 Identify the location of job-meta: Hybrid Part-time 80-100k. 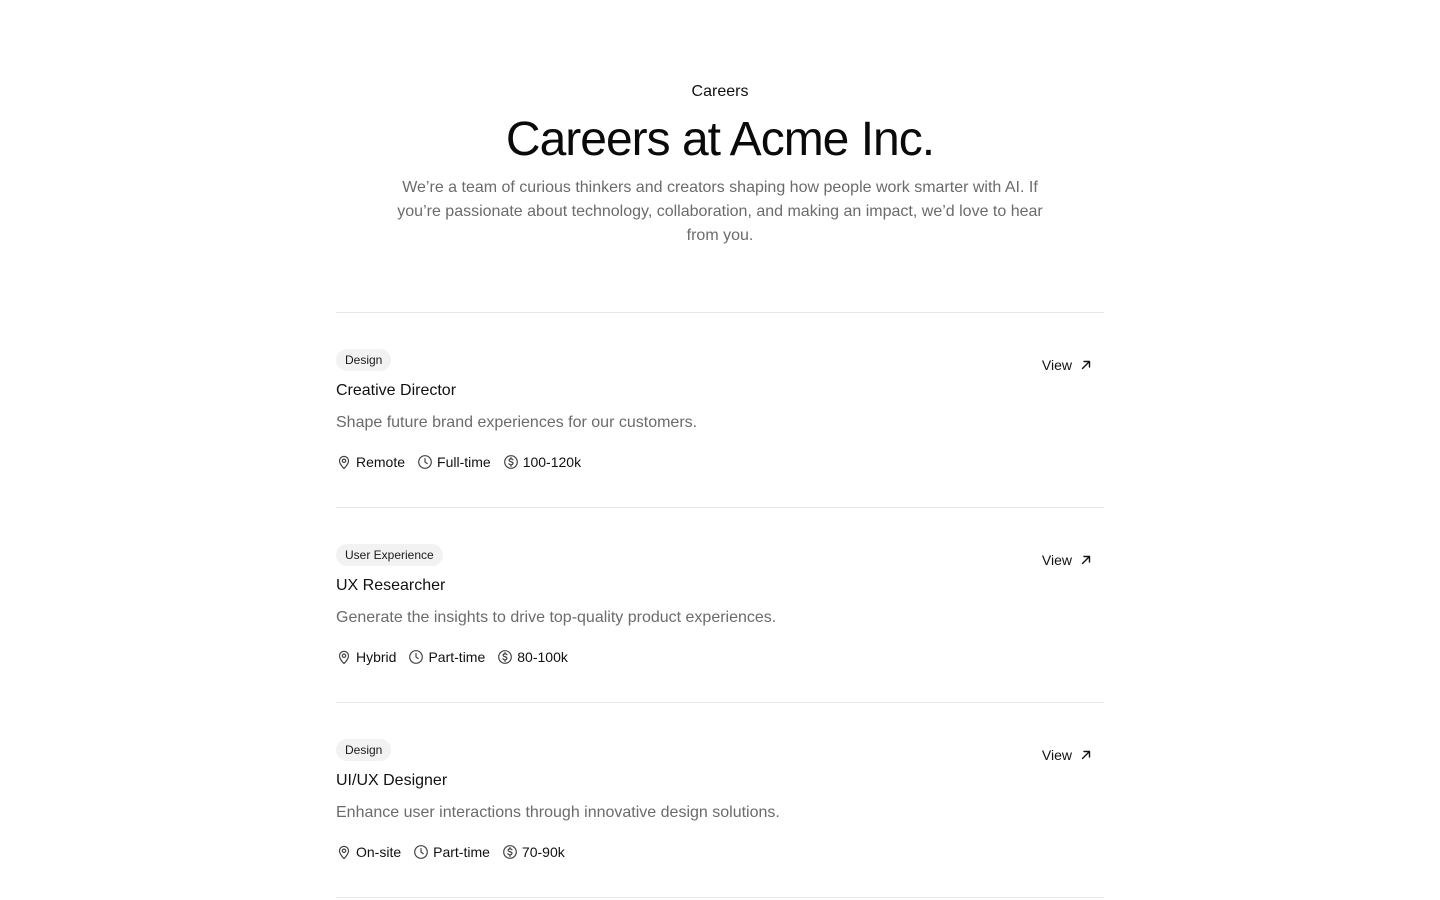
(458, 657).